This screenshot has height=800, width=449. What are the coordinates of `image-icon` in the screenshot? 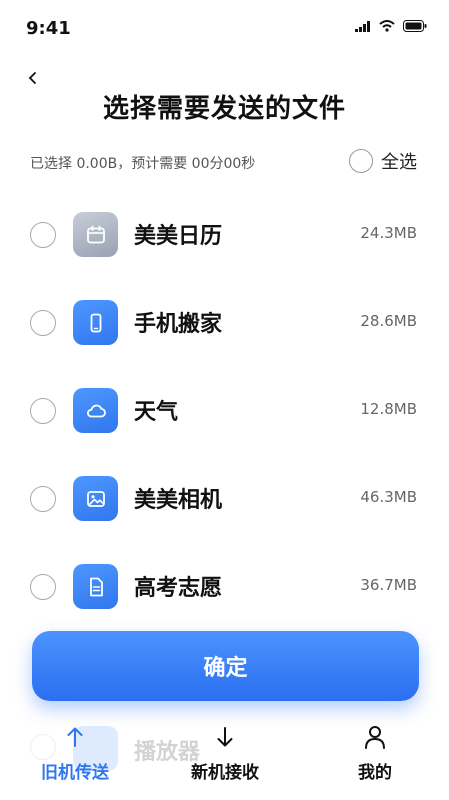 It's located at (95, 498).